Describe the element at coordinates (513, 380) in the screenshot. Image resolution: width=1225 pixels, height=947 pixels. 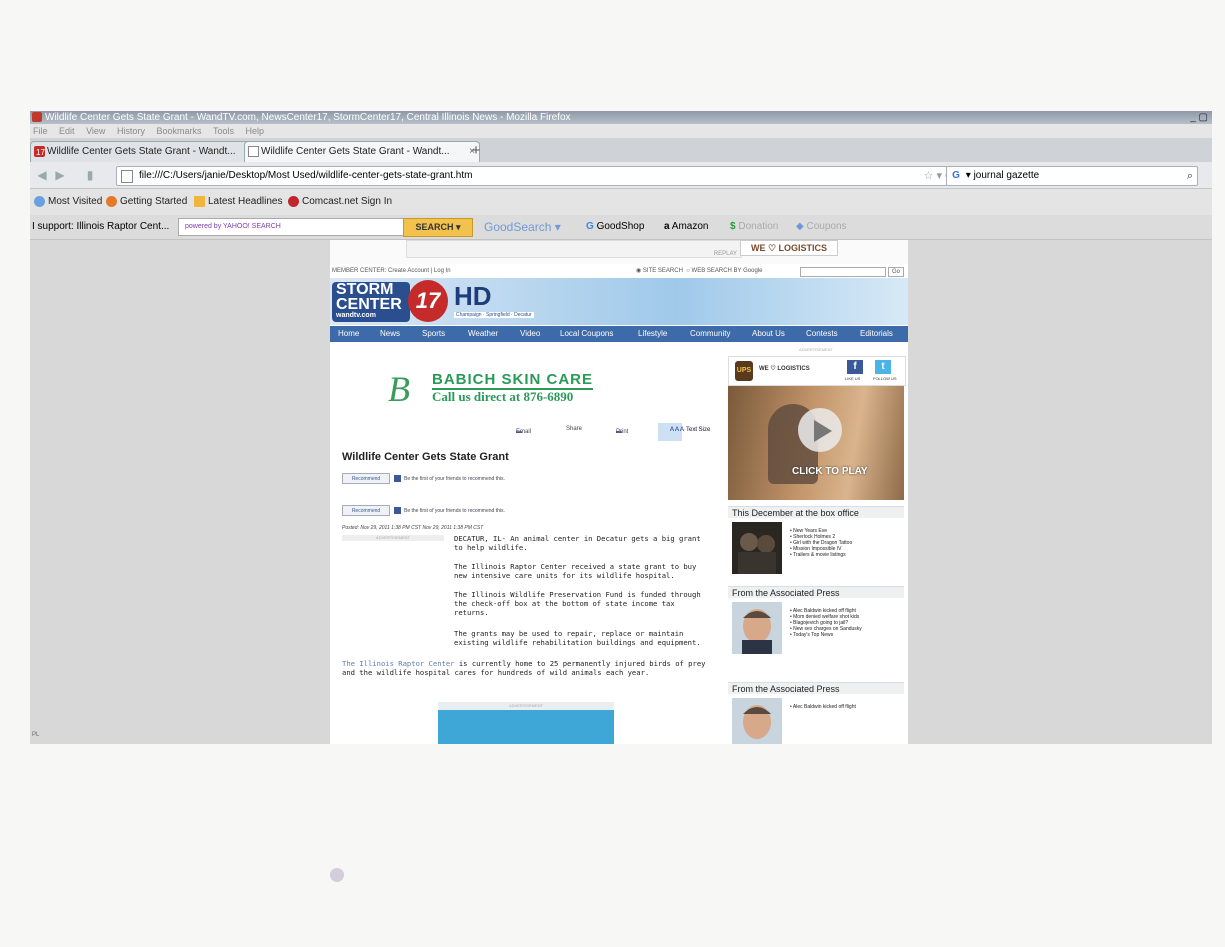
I see `babich-ad-title: BABICH SKIN CARE` at that location.